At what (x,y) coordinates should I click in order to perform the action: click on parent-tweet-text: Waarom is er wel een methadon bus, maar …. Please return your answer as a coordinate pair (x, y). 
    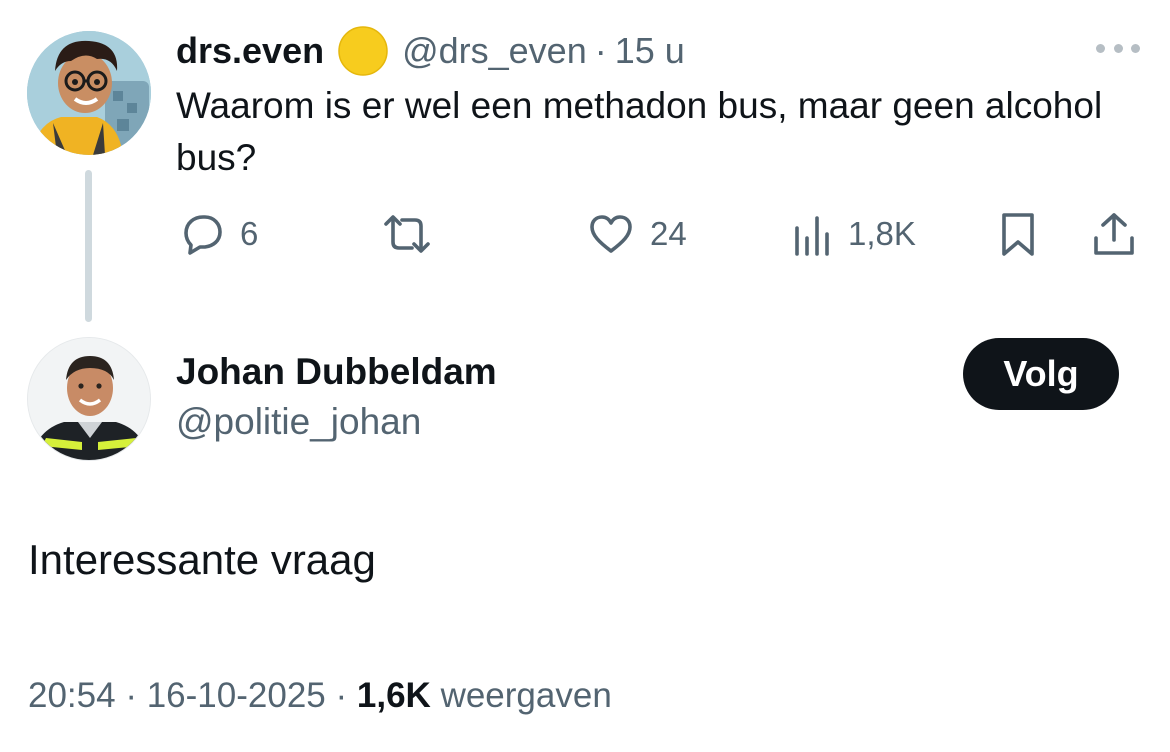
    Looking at the image, I should click on (639, 131).